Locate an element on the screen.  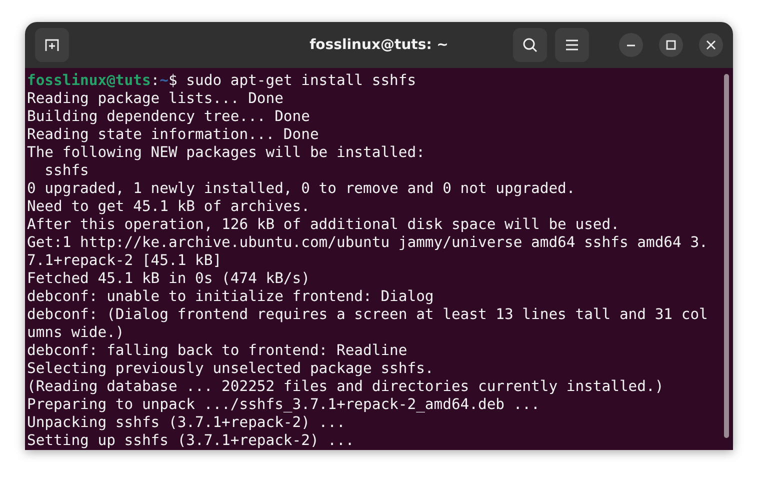
prompt-line: fosslinux@tuts:~$ sudo apt-get install sshfs is located at coordinates (222, 81).